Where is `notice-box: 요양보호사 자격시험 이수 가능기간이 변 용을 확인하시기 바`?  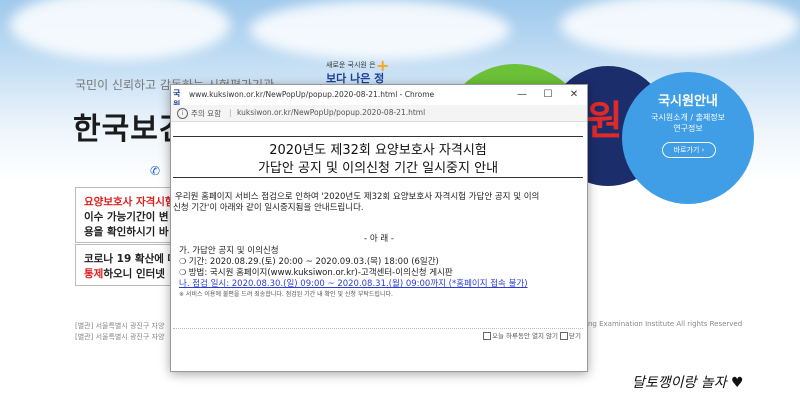
notice-box: 요양보호사 자격시험 이수 가능기간이 변 용을 확인하시기 바 is located at coordinates (126, 215).